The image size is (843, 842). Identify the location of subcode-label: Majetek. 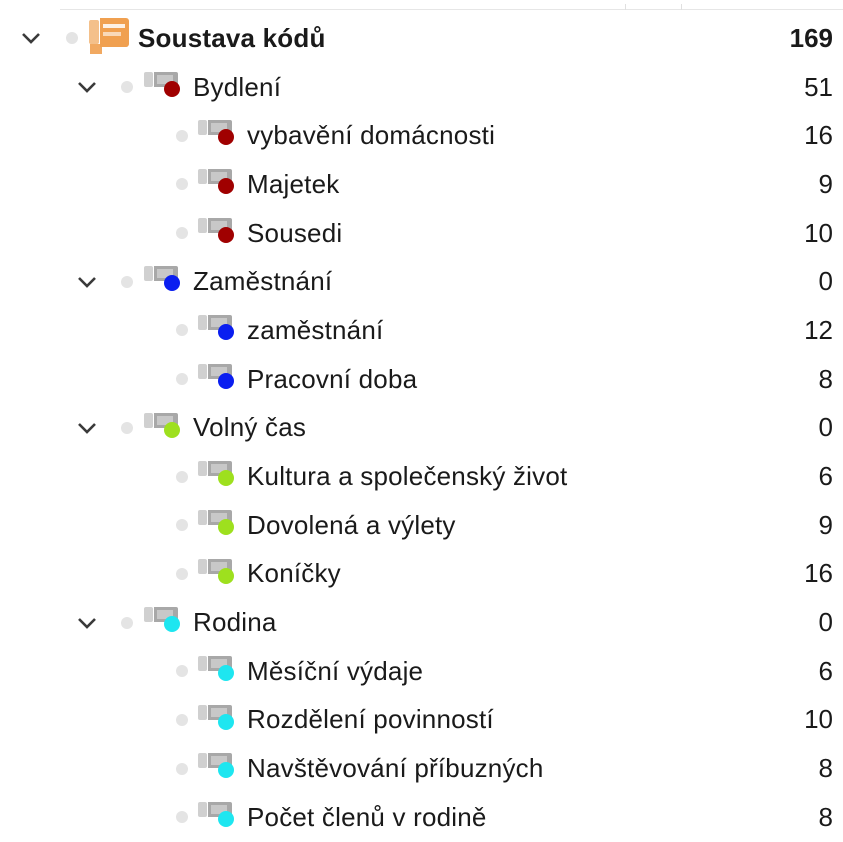
(293, 183).